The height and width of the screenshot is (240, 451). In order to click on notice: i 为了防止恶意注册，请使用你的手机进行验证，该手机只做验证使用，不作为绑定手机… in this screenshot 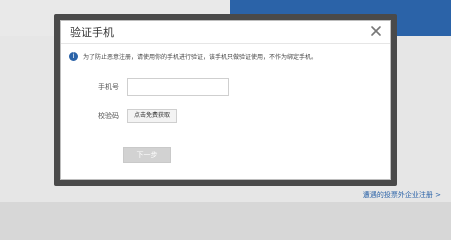, I will do `click(193, 56)`.